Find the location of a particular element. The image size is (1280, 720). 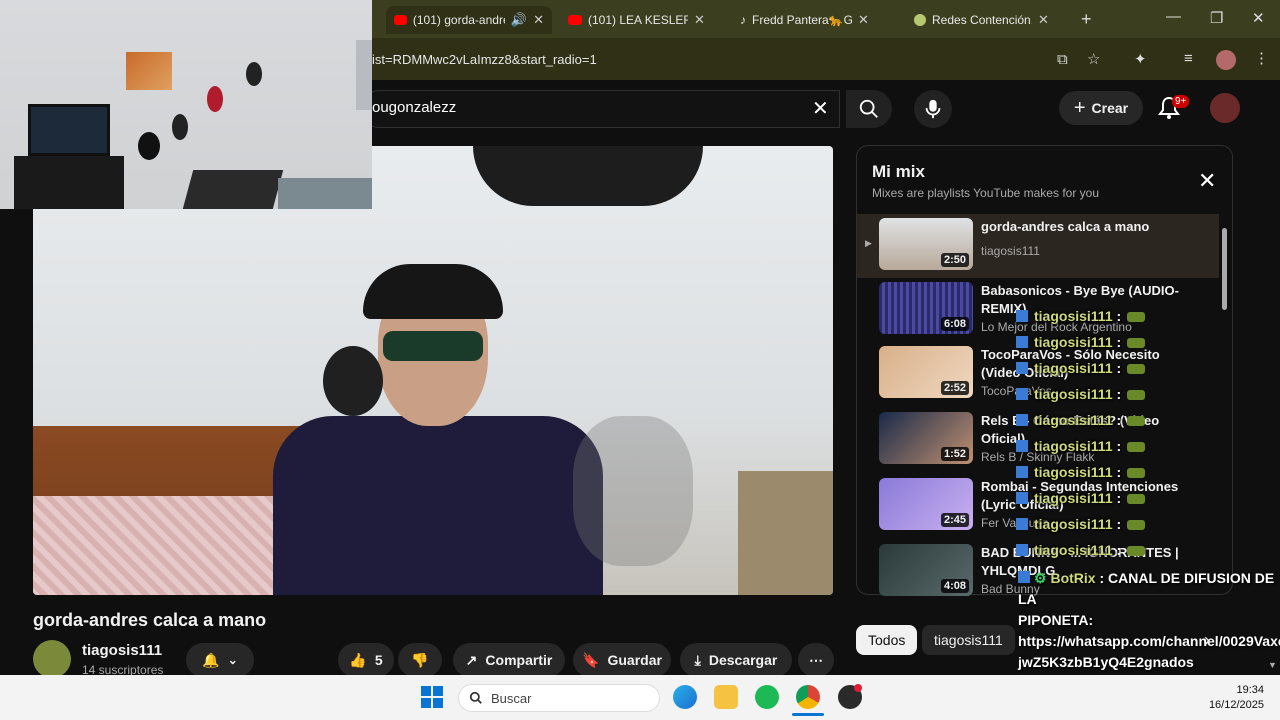

start-button is located at coordinates (432, 697).